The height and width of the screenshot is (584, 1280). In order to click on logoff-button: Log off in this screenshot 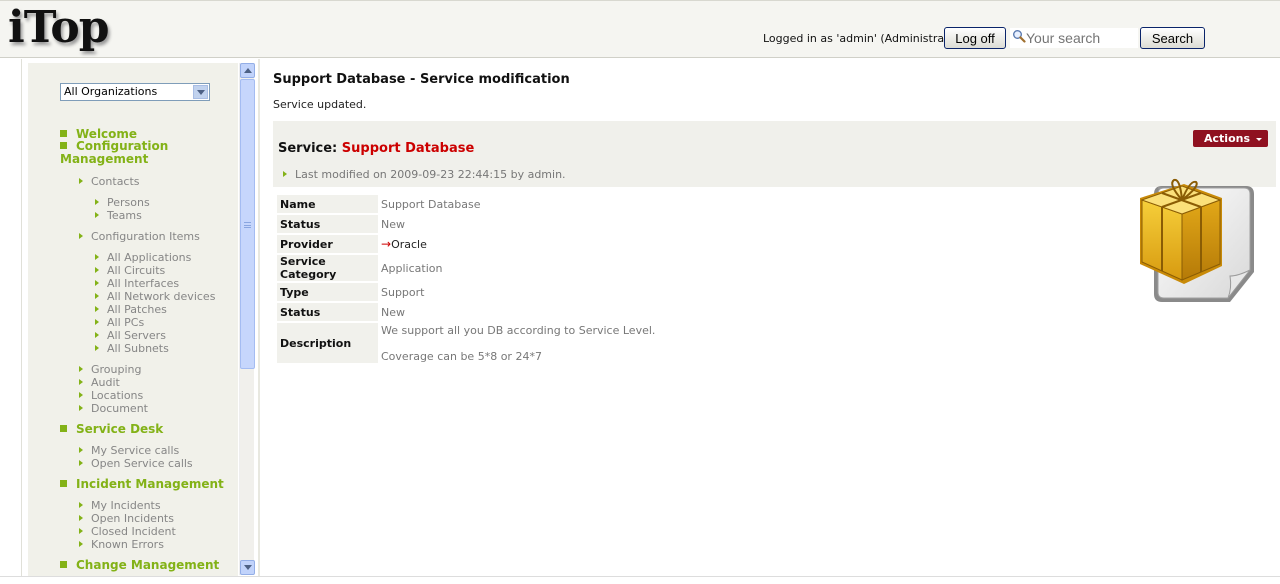, I will do `click(975, 38)`.